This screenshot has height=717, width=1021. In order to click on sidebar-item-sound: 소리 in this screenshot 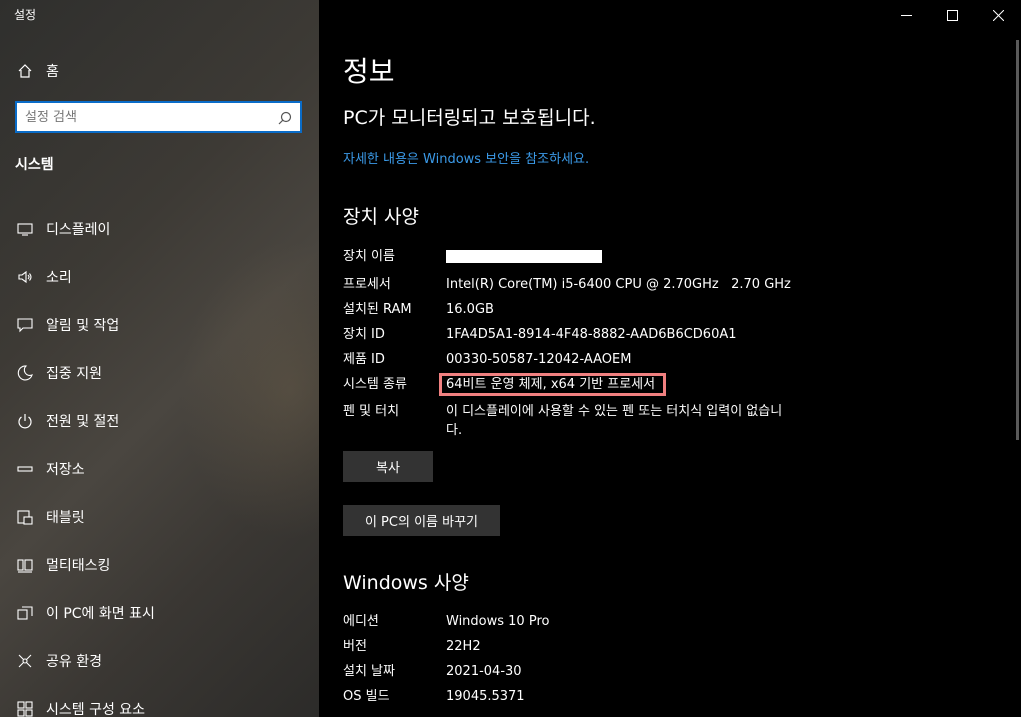, I will do `click(159, 277)`.